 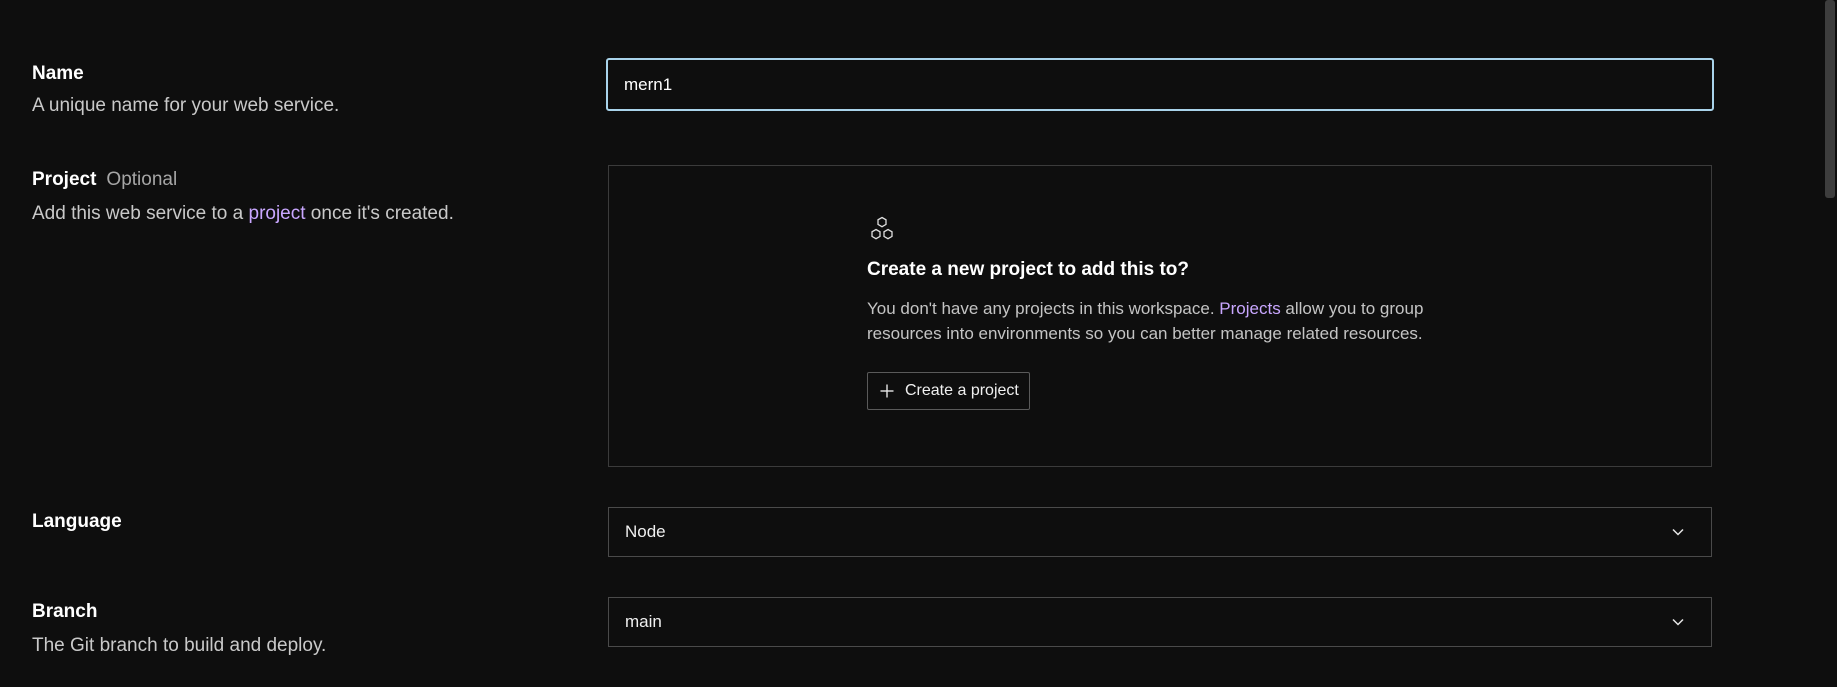 What do you see at coordinates (643, 621) in the screenshot?
I see `branch-value: main` at bounding box center [643, 621].